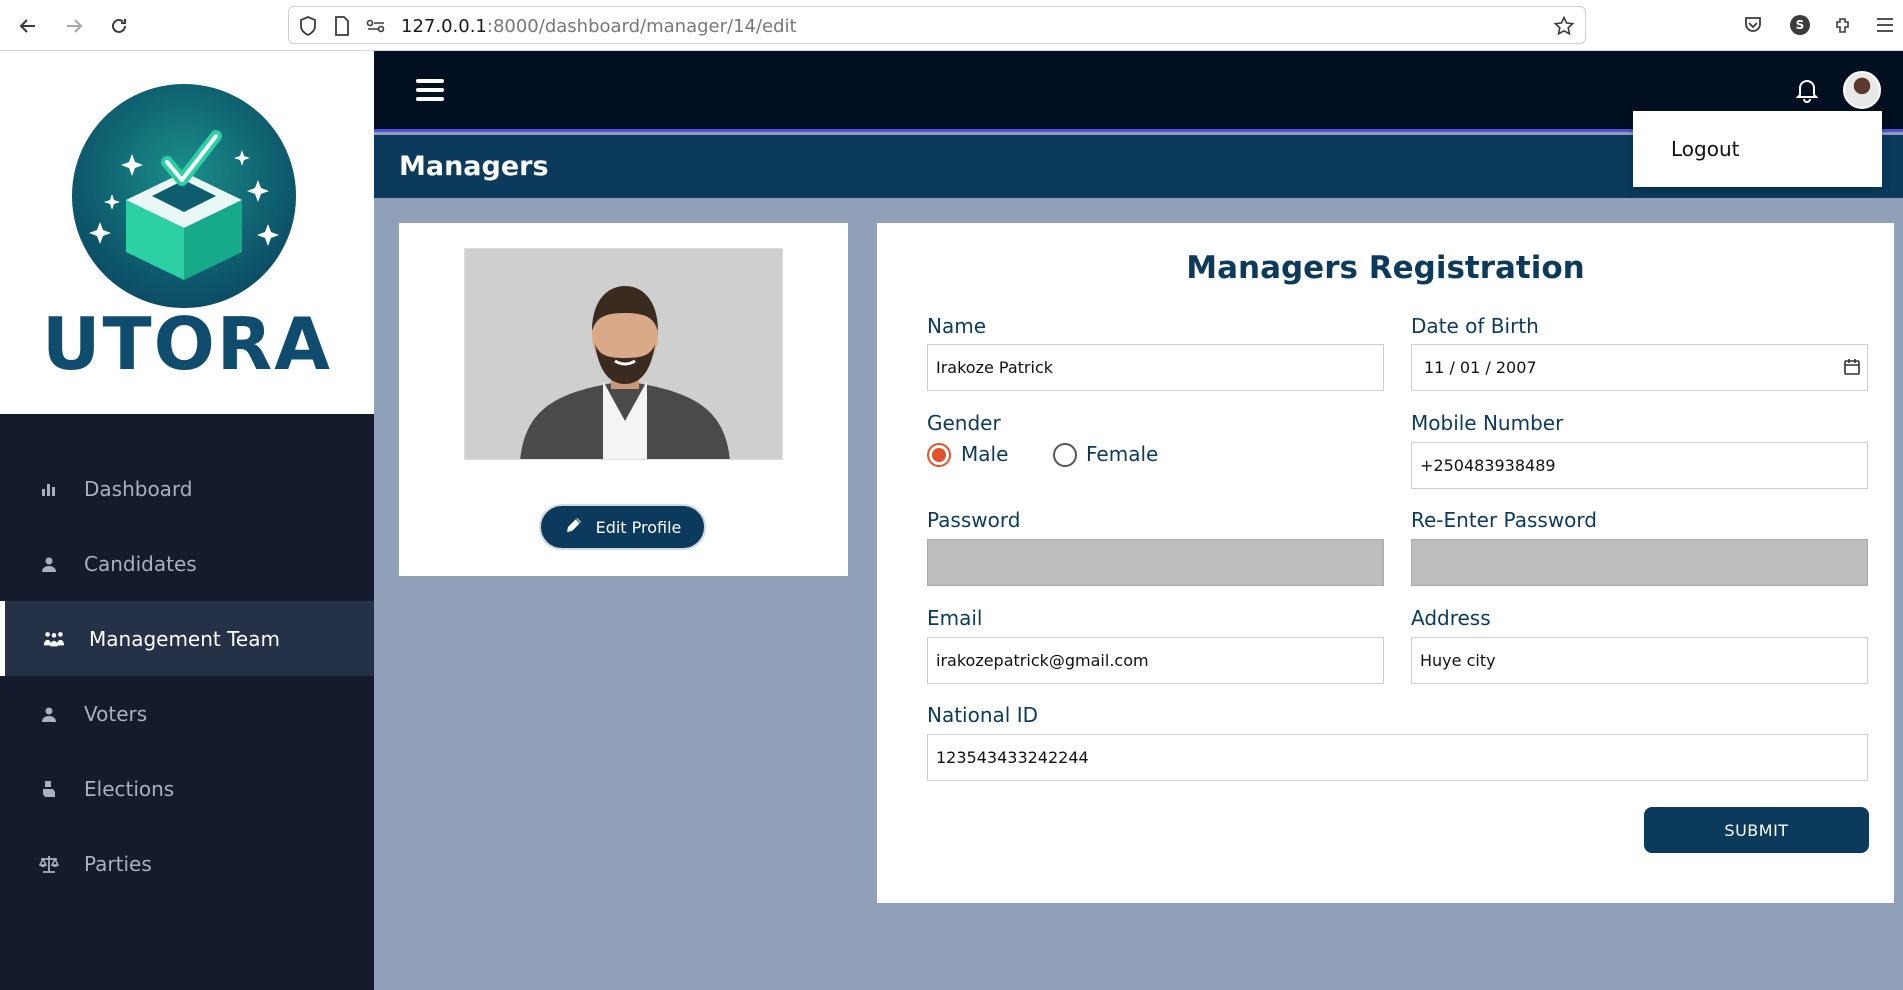  Describe the element at coordinates (1155, 562) in the screenshot. I see `password-input` at that location.